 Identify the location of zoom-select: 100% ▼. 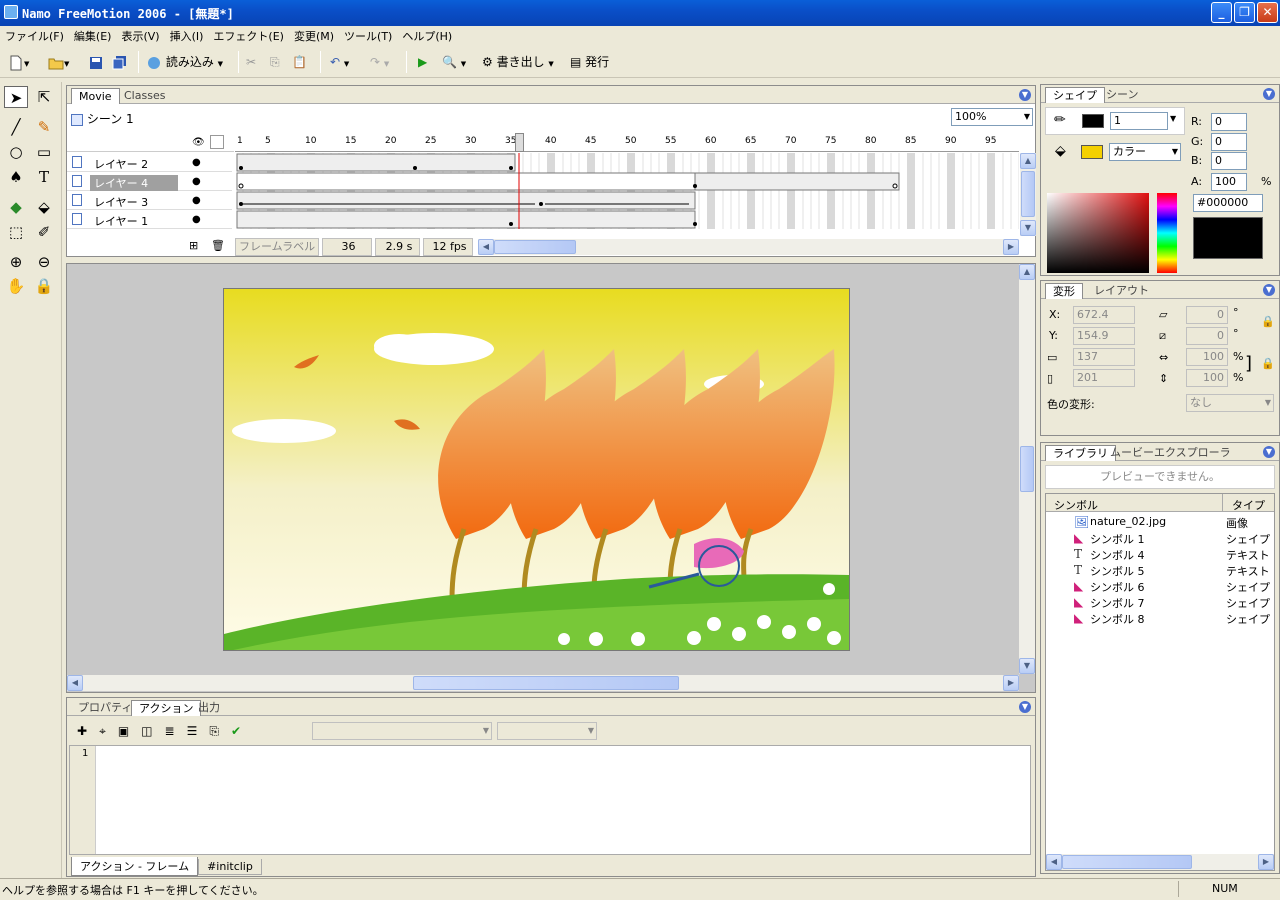
(992, 117).